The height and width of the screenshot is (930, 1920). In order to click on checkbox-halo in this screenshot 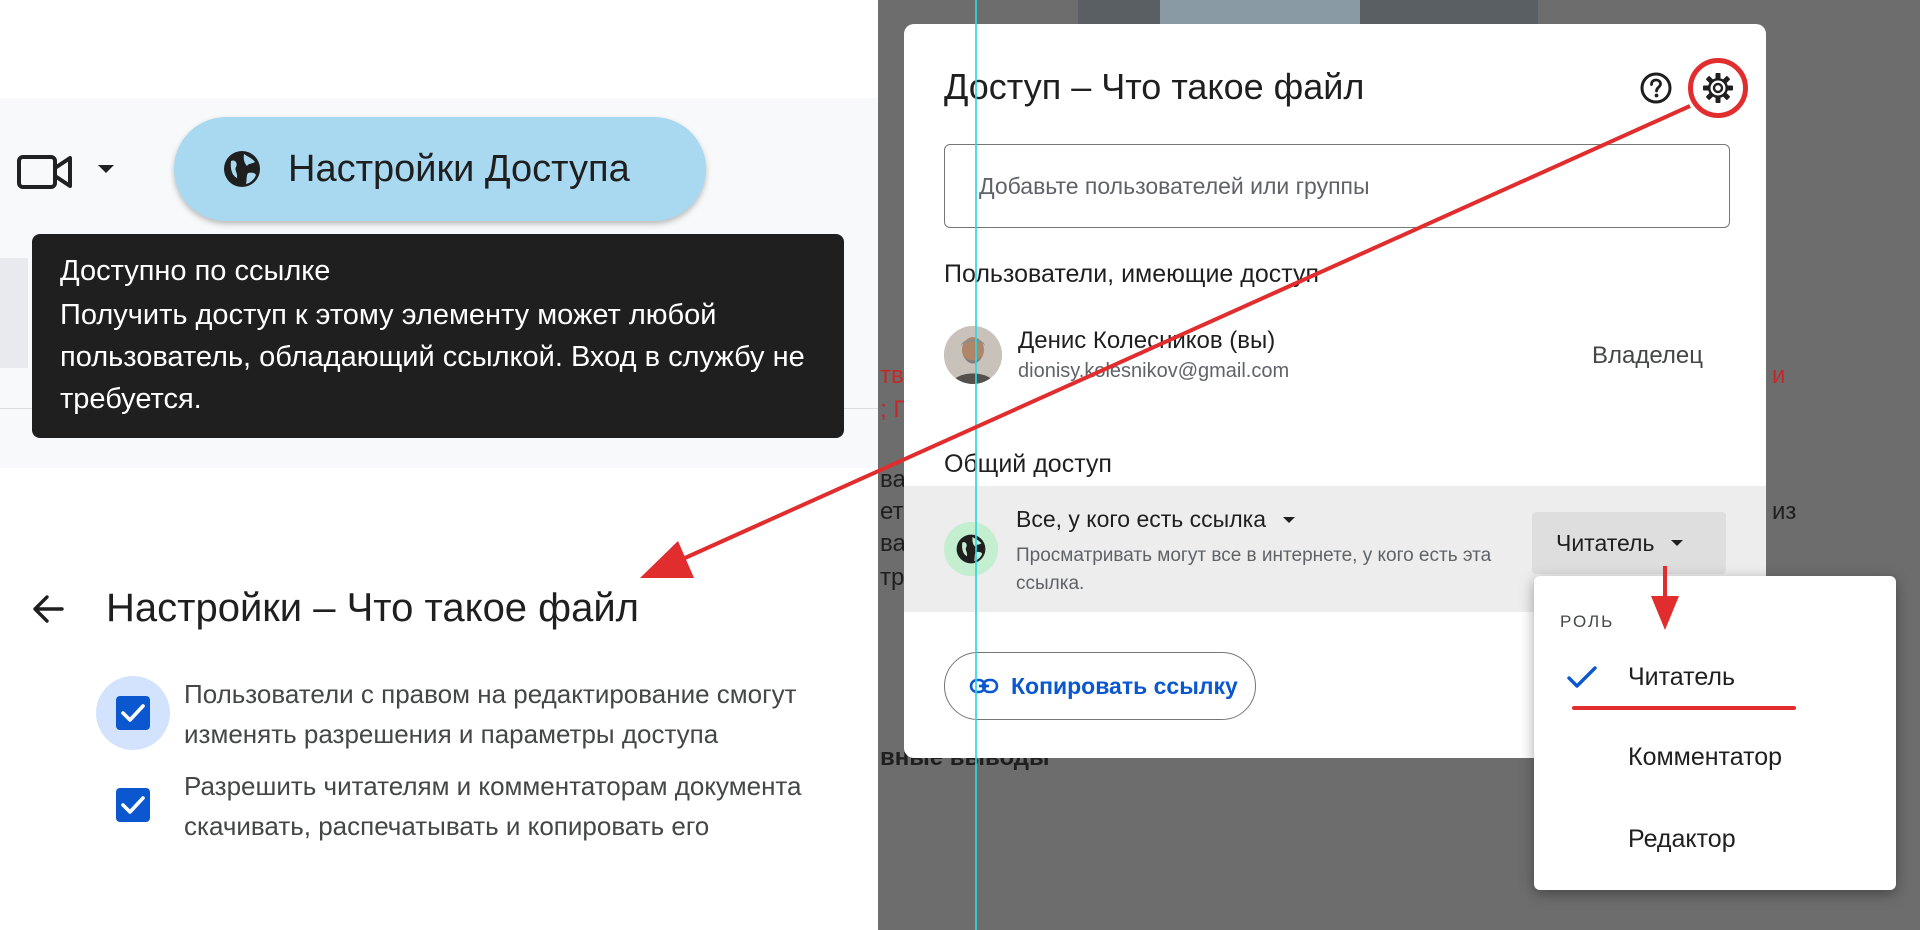, I will do `click(133, 805)`.